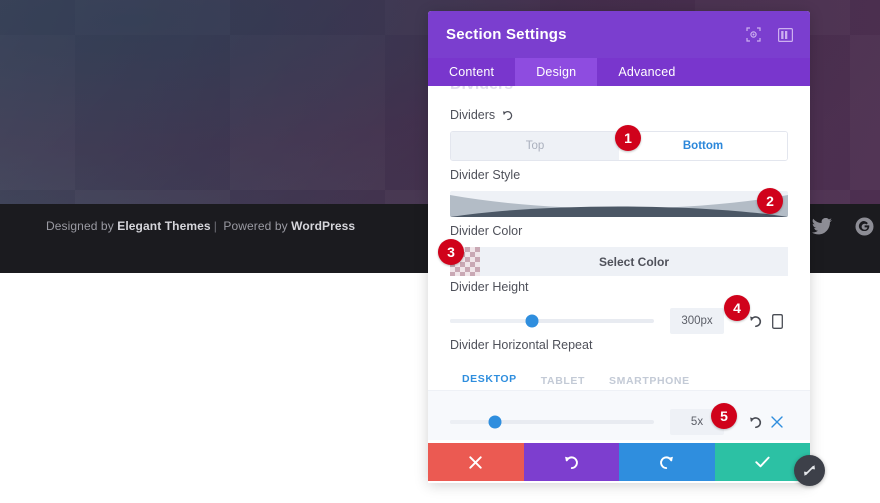 The width and height of the screenshot is (880, 503). I want to click on check-icon, so click(762, 462).